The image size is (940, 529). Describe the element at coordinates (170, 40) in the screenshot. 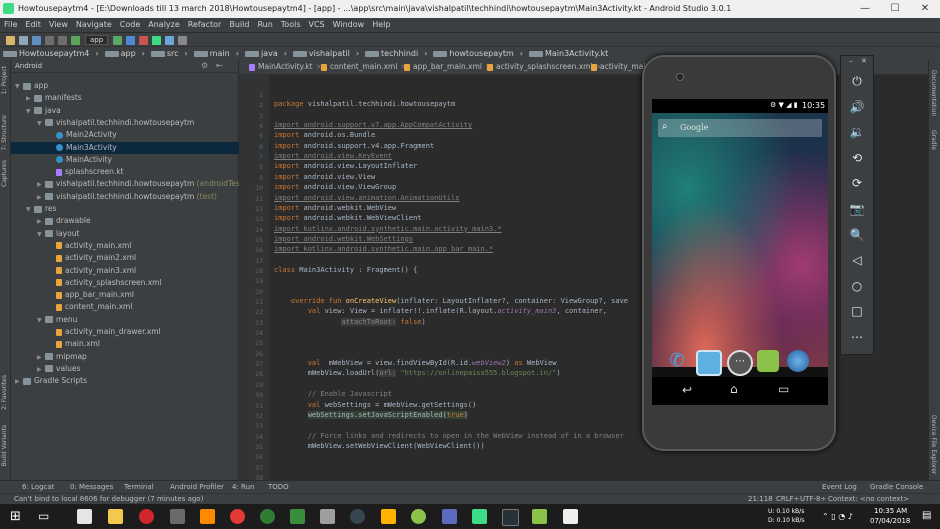

I see `avd-manager-icon` at that location.